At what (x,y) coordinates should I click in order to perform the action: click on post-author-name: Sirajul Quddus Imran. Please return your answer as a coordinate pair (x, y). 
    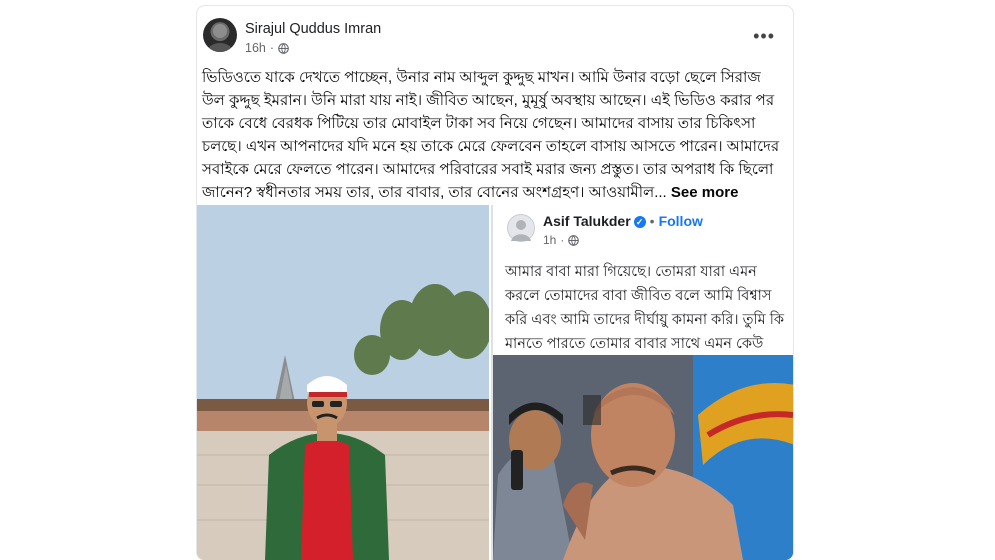
    Looking at the image, I should click on (313, 29).